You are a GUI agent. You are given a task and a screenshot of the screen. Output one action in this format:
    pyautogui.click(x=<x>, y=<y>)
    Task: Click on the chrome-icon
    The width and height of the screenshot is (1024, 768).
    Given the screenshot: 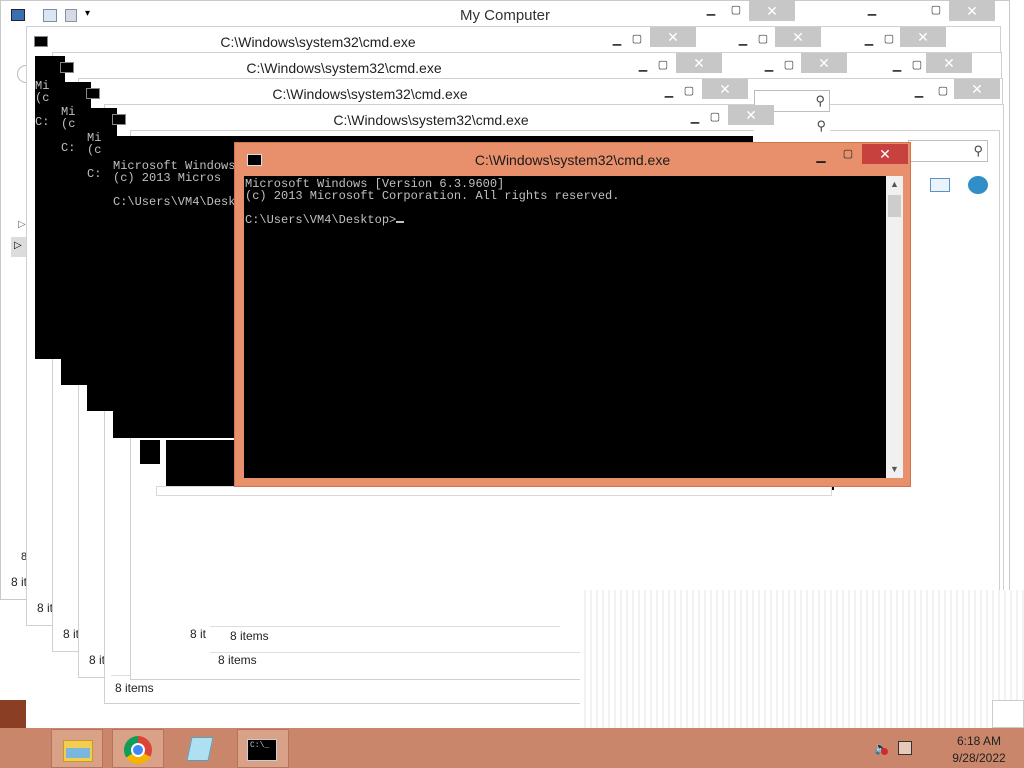 What is the action you would take?
    pyautogui.click(x=138, y=750)
    